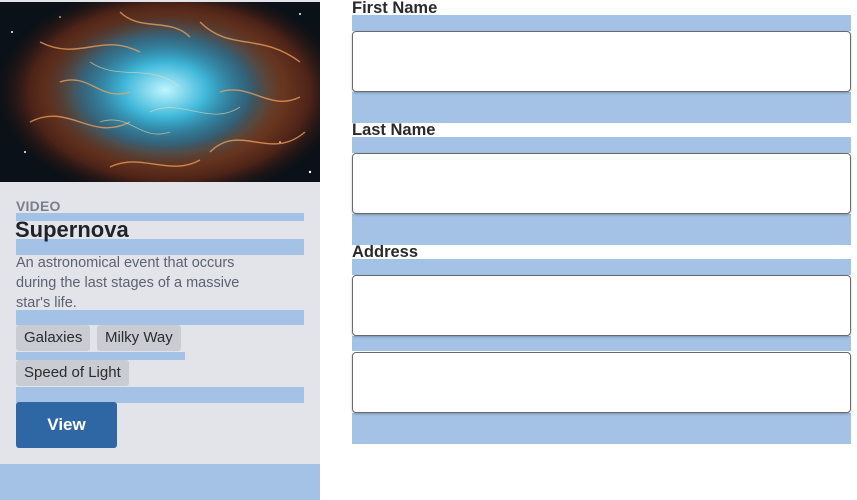 This screenshot has width=857, height=500. What do you see at coordinates (601, 61) in the screenshot?
I see `first-name-field` at bounding box center [601, 61].